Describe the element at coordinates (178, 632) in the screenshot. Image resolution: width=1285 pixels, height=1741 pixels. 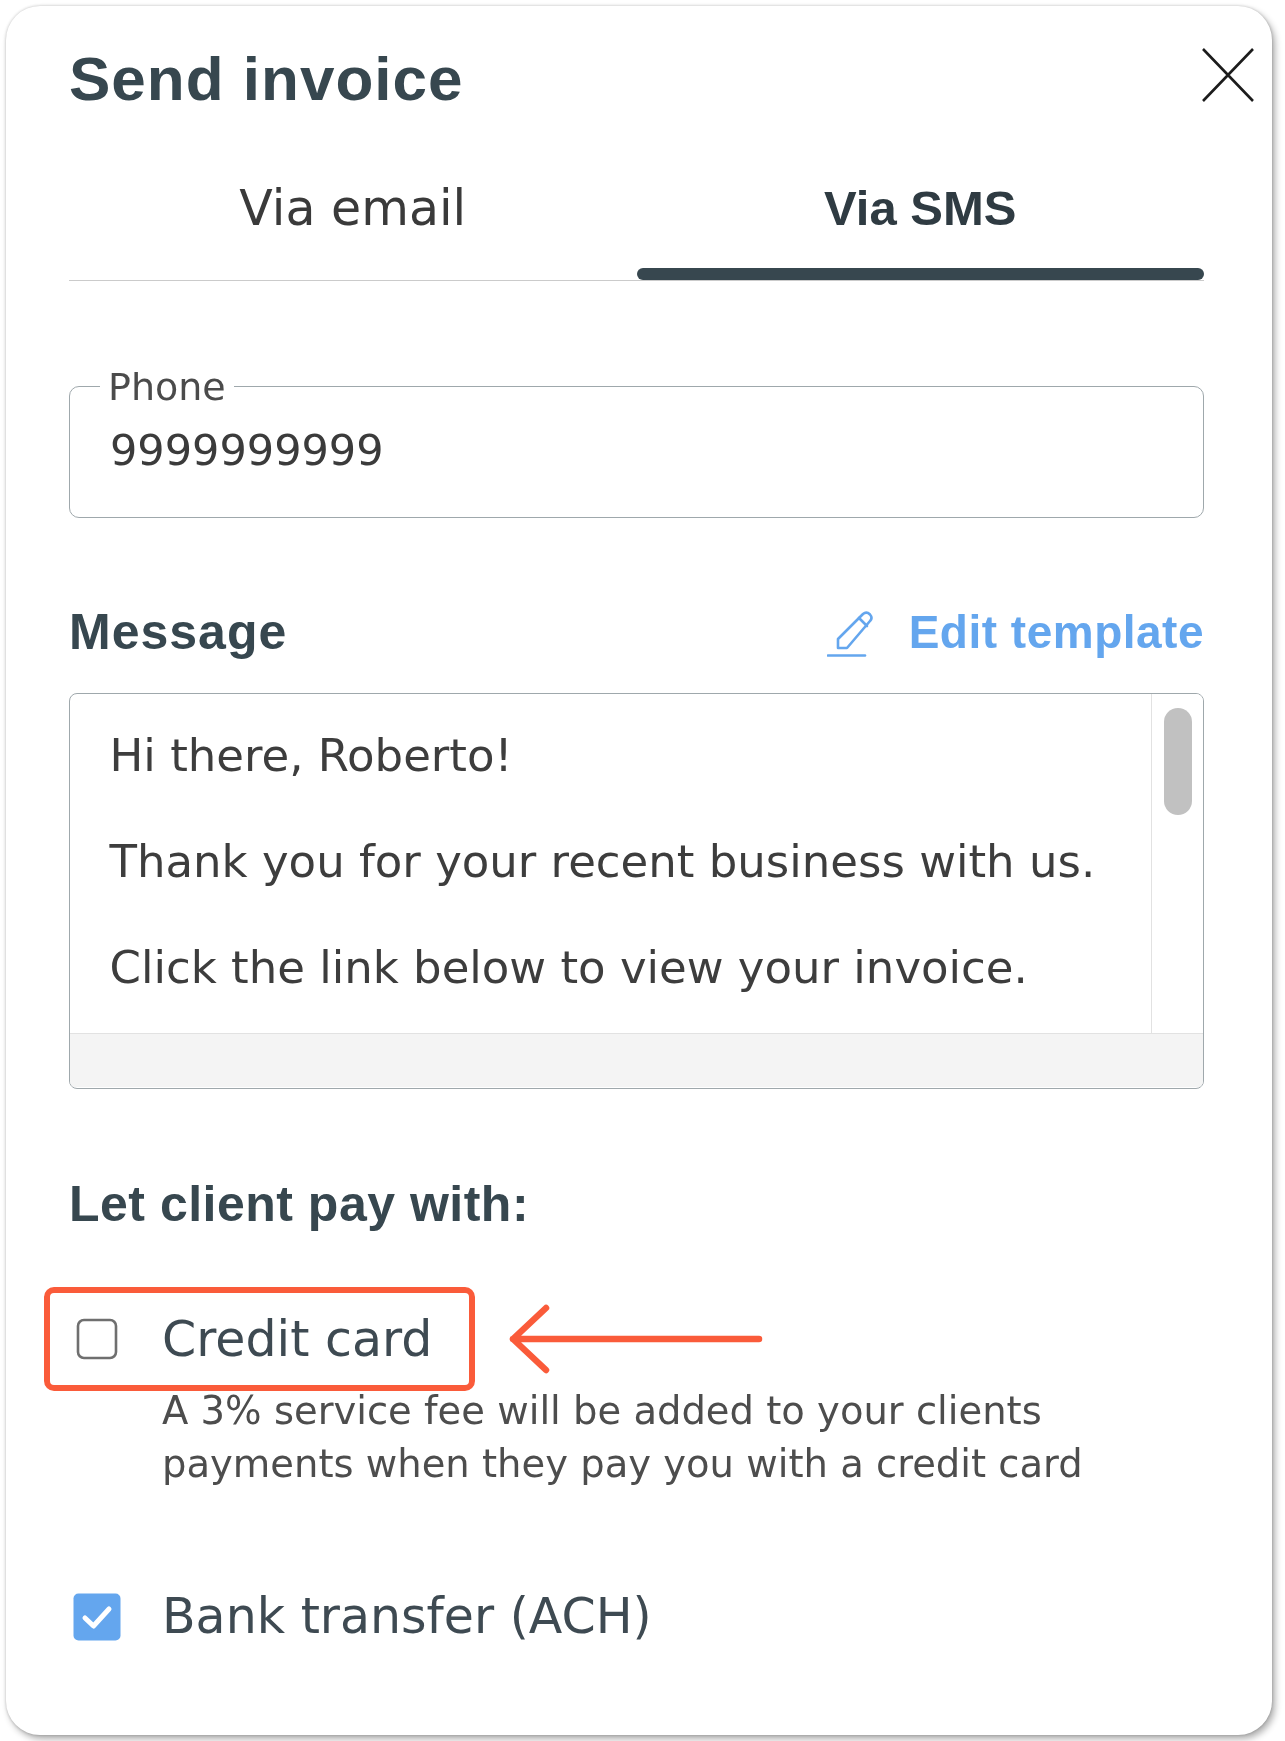
I see `section-heading: Message` at that location.